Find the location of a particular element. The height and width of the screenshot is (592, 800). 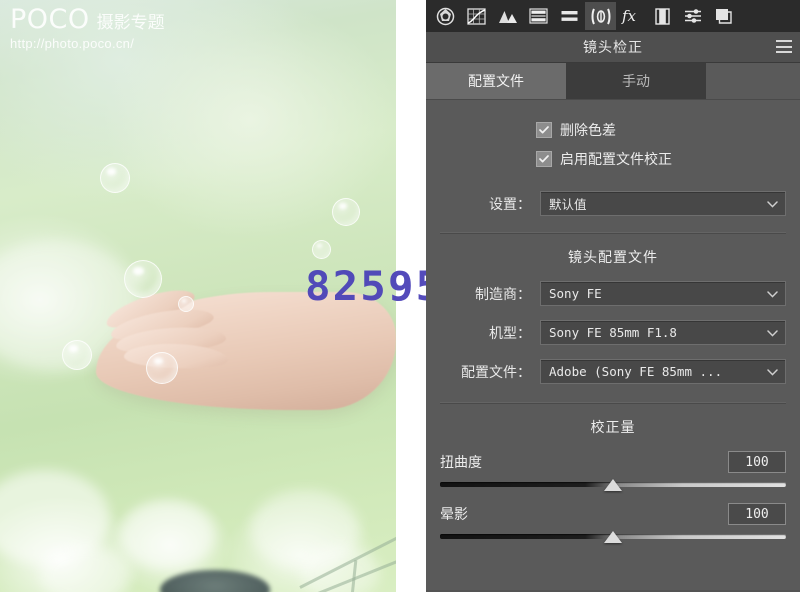

panel-titlebar: 镜头检正 is located at coordinates (613, 47).